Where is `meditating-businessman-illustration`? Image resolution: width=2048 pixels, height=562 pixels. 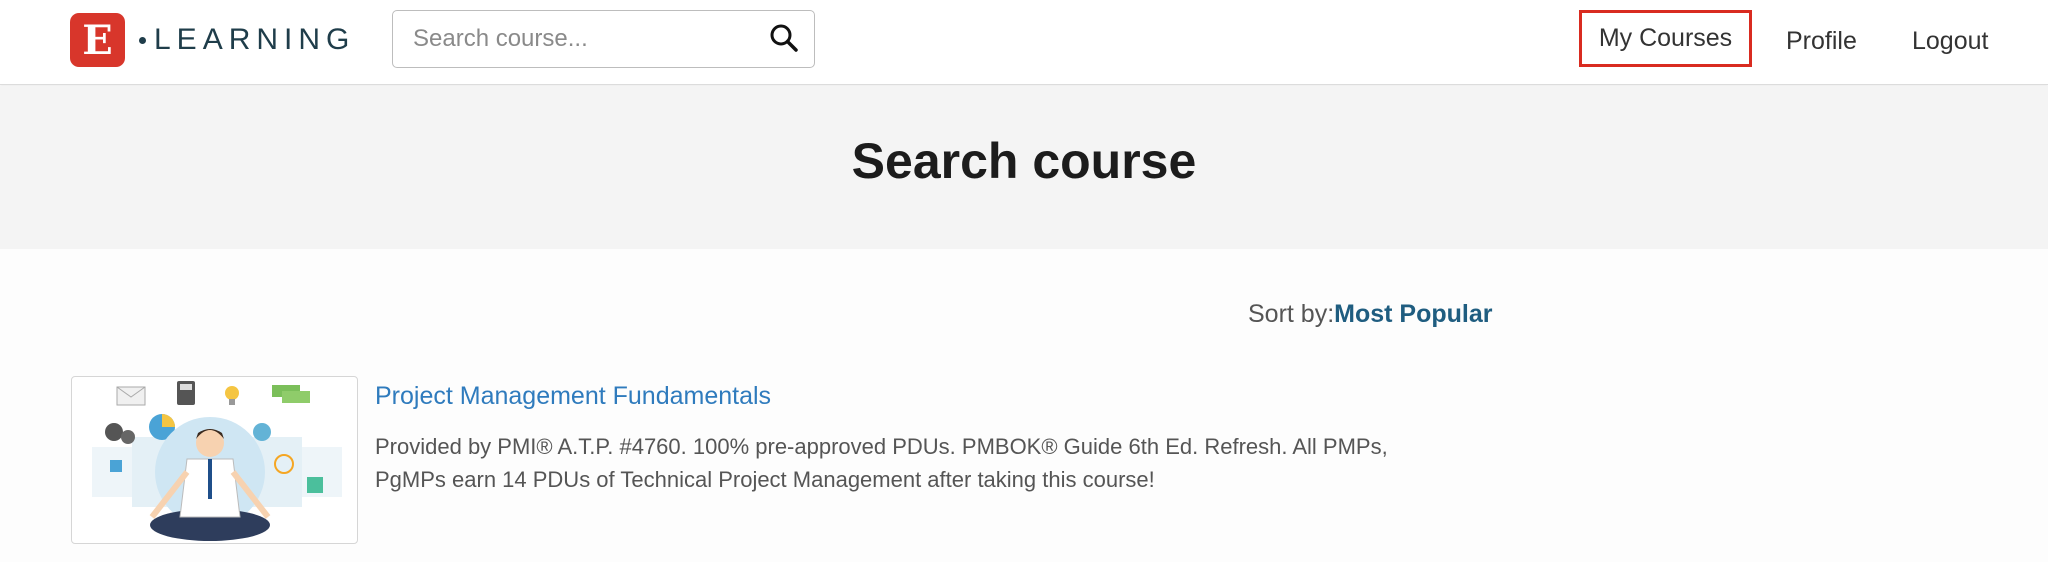 meditating-businessman-illustration is located at coordinates (217, 461).